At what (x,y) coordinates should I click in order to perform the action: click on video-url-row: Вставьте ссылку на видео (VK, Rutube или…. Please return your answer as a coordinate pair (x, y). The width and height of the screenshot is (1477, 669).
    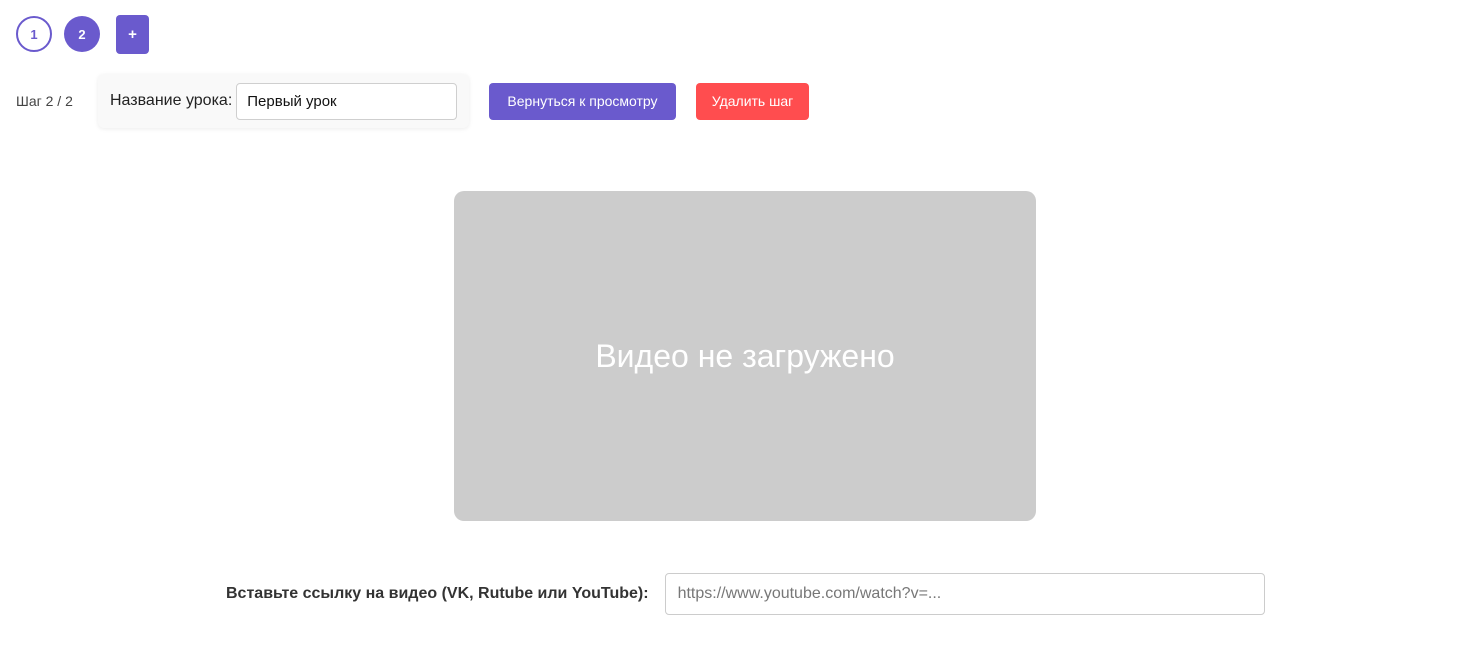
    Looking at the image, I should click on (745, 594).